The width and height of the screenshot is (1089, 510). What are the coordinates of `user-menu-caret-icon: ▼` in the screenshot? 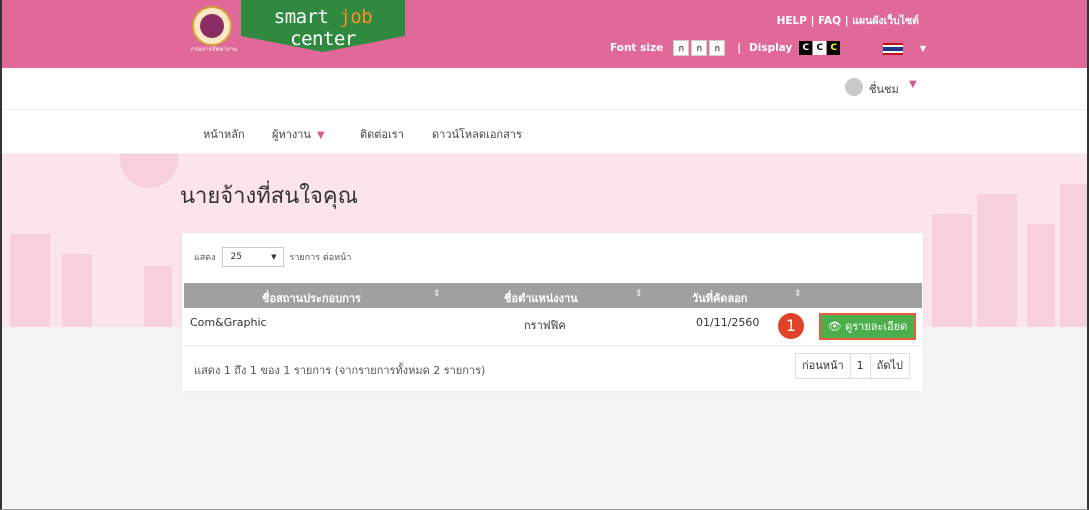 It's located at (913, 84).